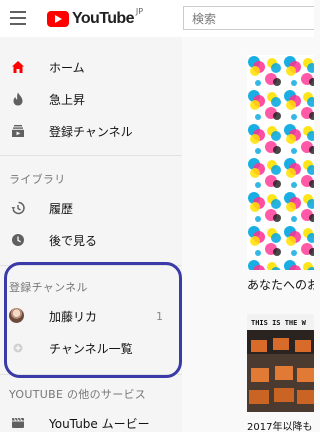 The image size is (320, 432). What do you see at coordinates (91, 208) in the screenshot?
I see `sidebar-item-history: 履歴` at bounding box center [91, 208].